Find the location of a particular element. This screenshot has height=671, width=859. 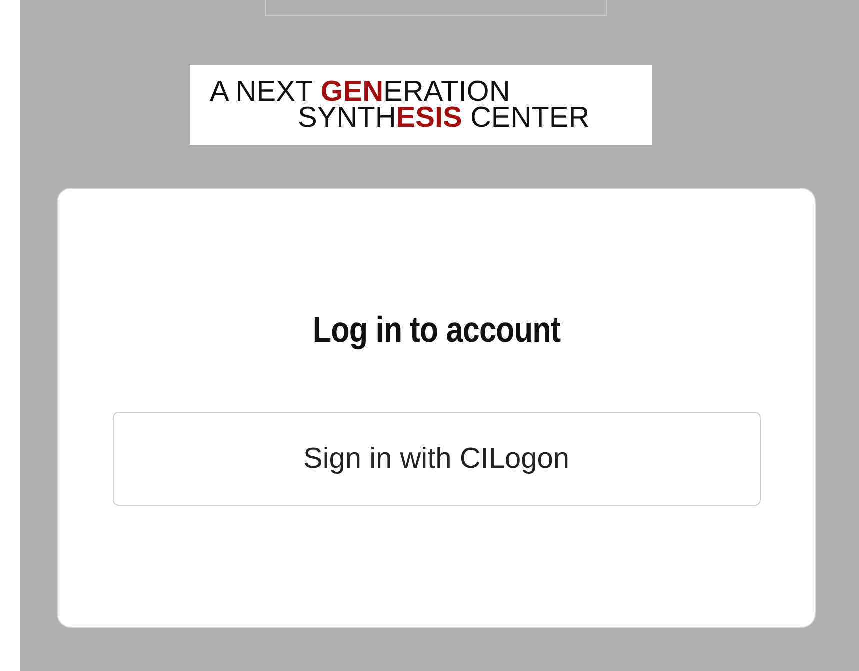

logo-text: A NEXT GENERATION is located at coordinates (359, 92).